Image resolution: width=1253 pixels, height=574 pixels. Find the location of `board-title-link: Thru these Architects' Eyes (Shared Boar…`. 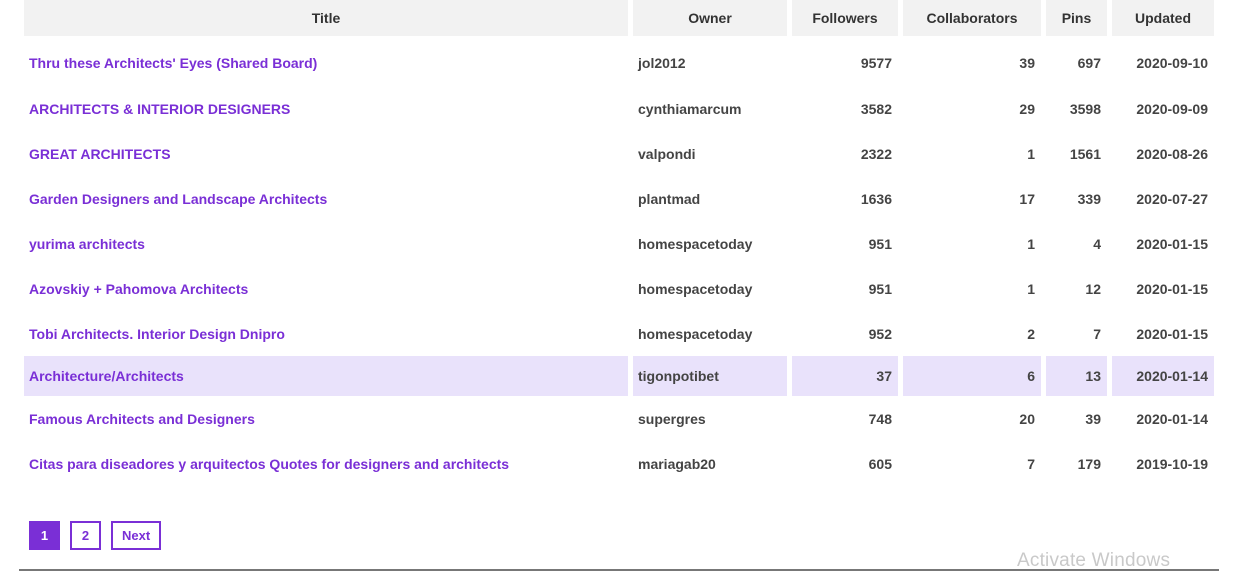

board-title-link: Thru these Architects' Eyes (Shared Boar… is located at coordinates (173, 63).